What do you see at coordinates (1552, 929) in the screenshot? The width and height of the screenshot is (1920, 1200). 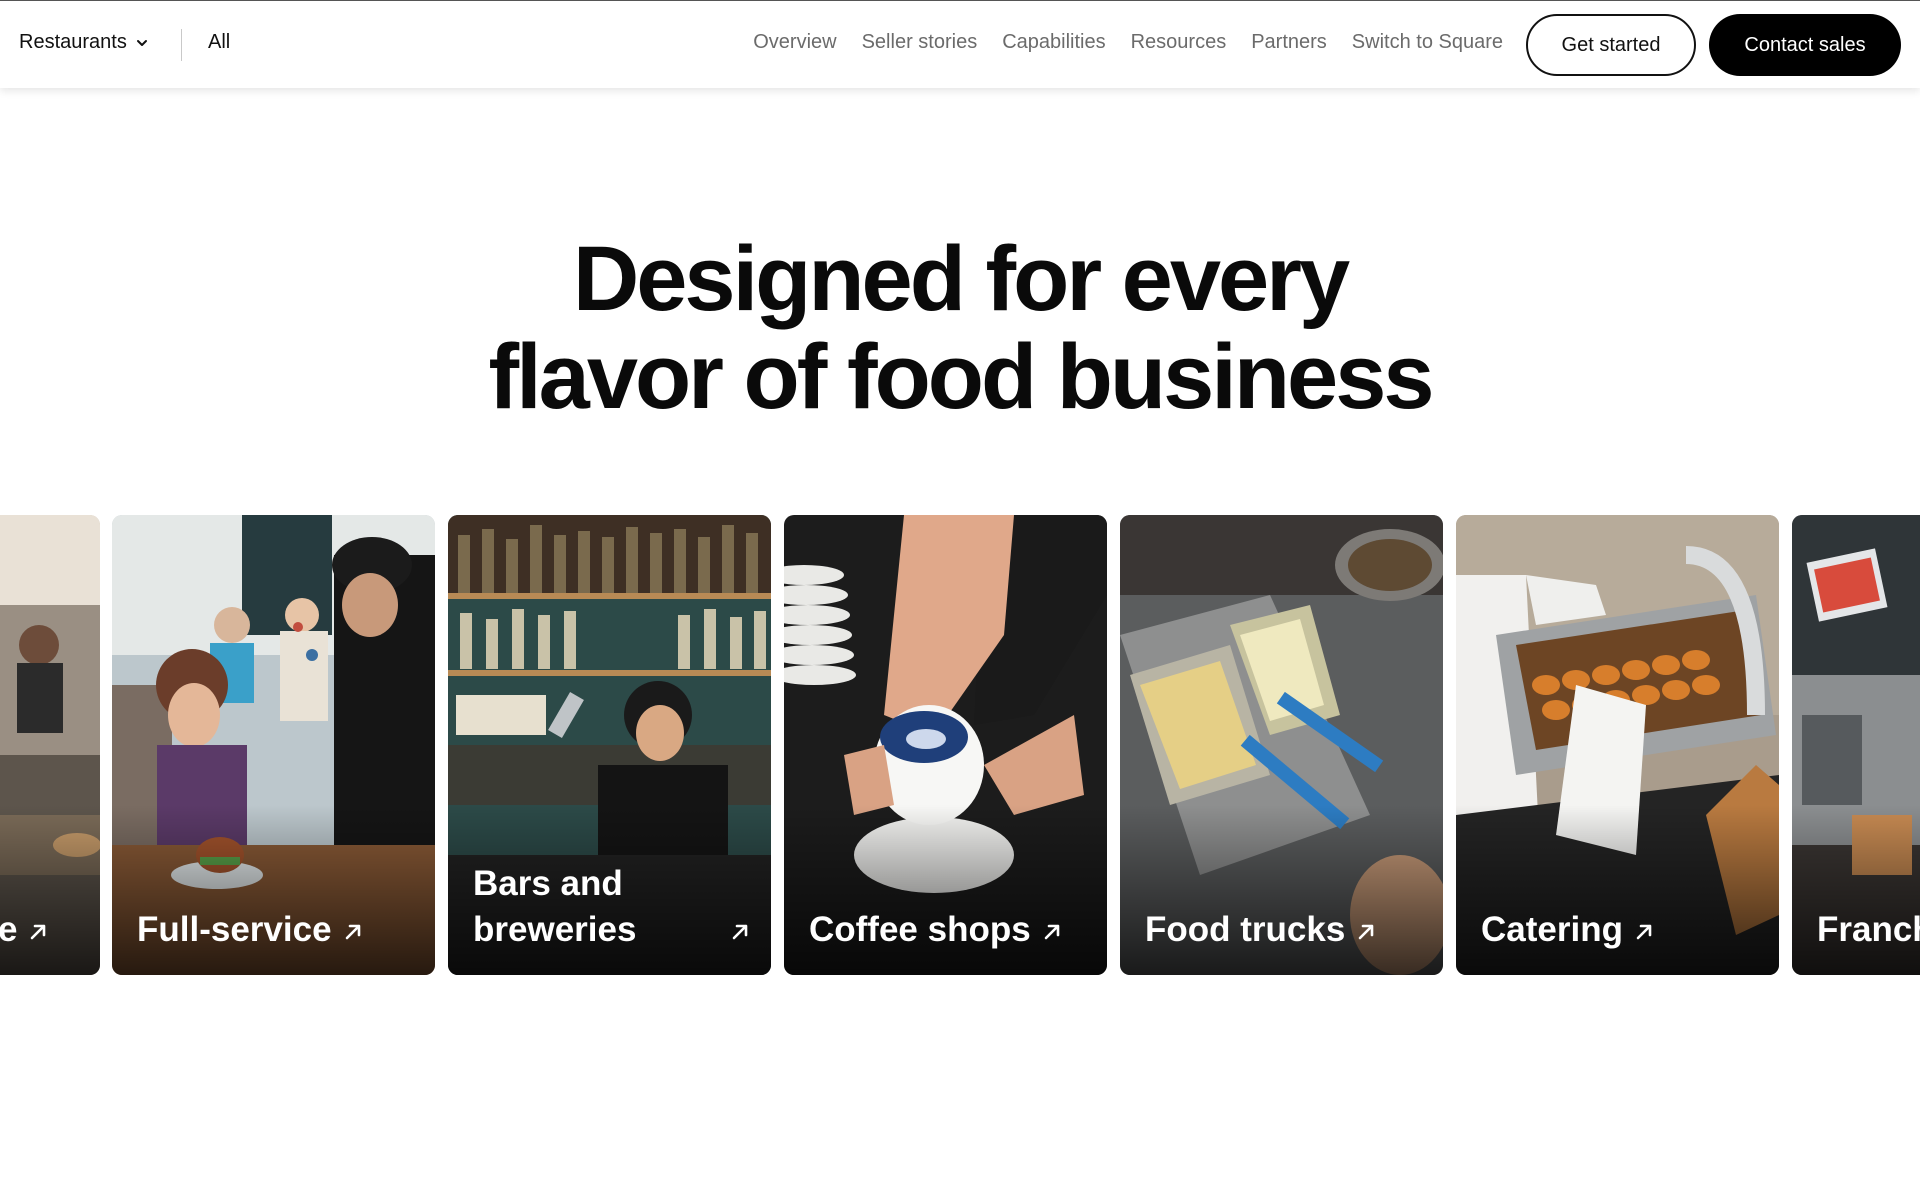 I see `card-label-text: Catering` at bounding box center [1552, 929].